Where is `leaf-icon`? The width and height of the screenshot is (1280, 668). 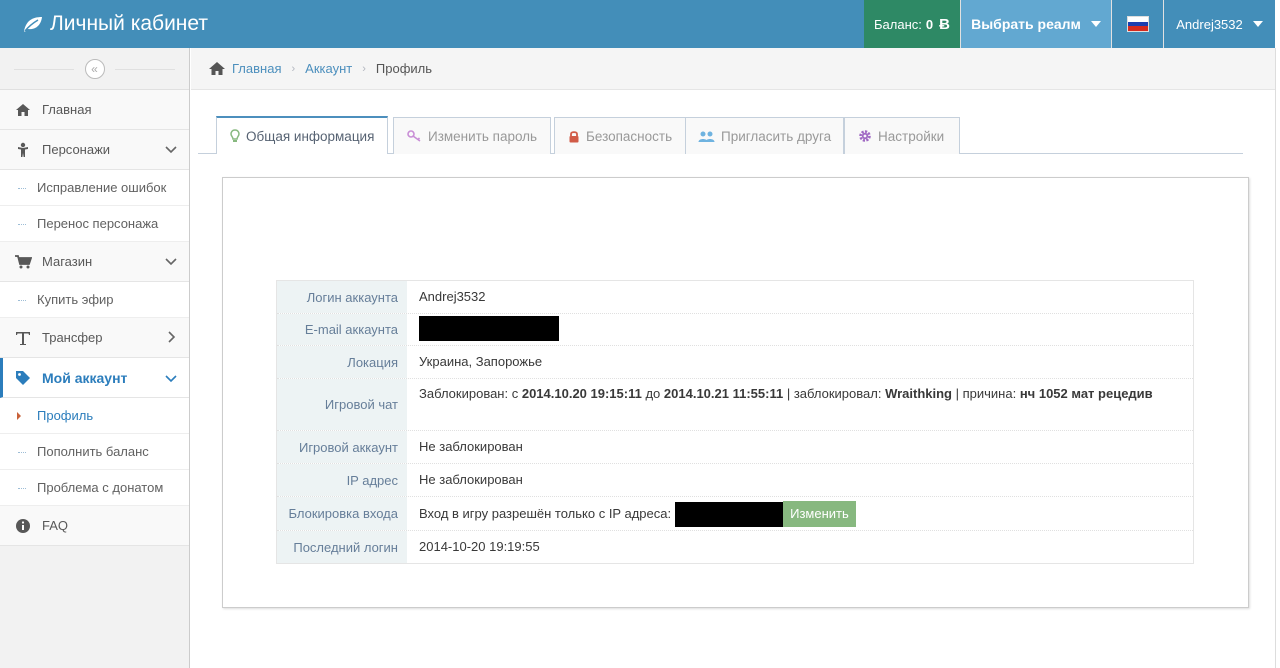 leaf-icon is located at coordinates (33, 24).